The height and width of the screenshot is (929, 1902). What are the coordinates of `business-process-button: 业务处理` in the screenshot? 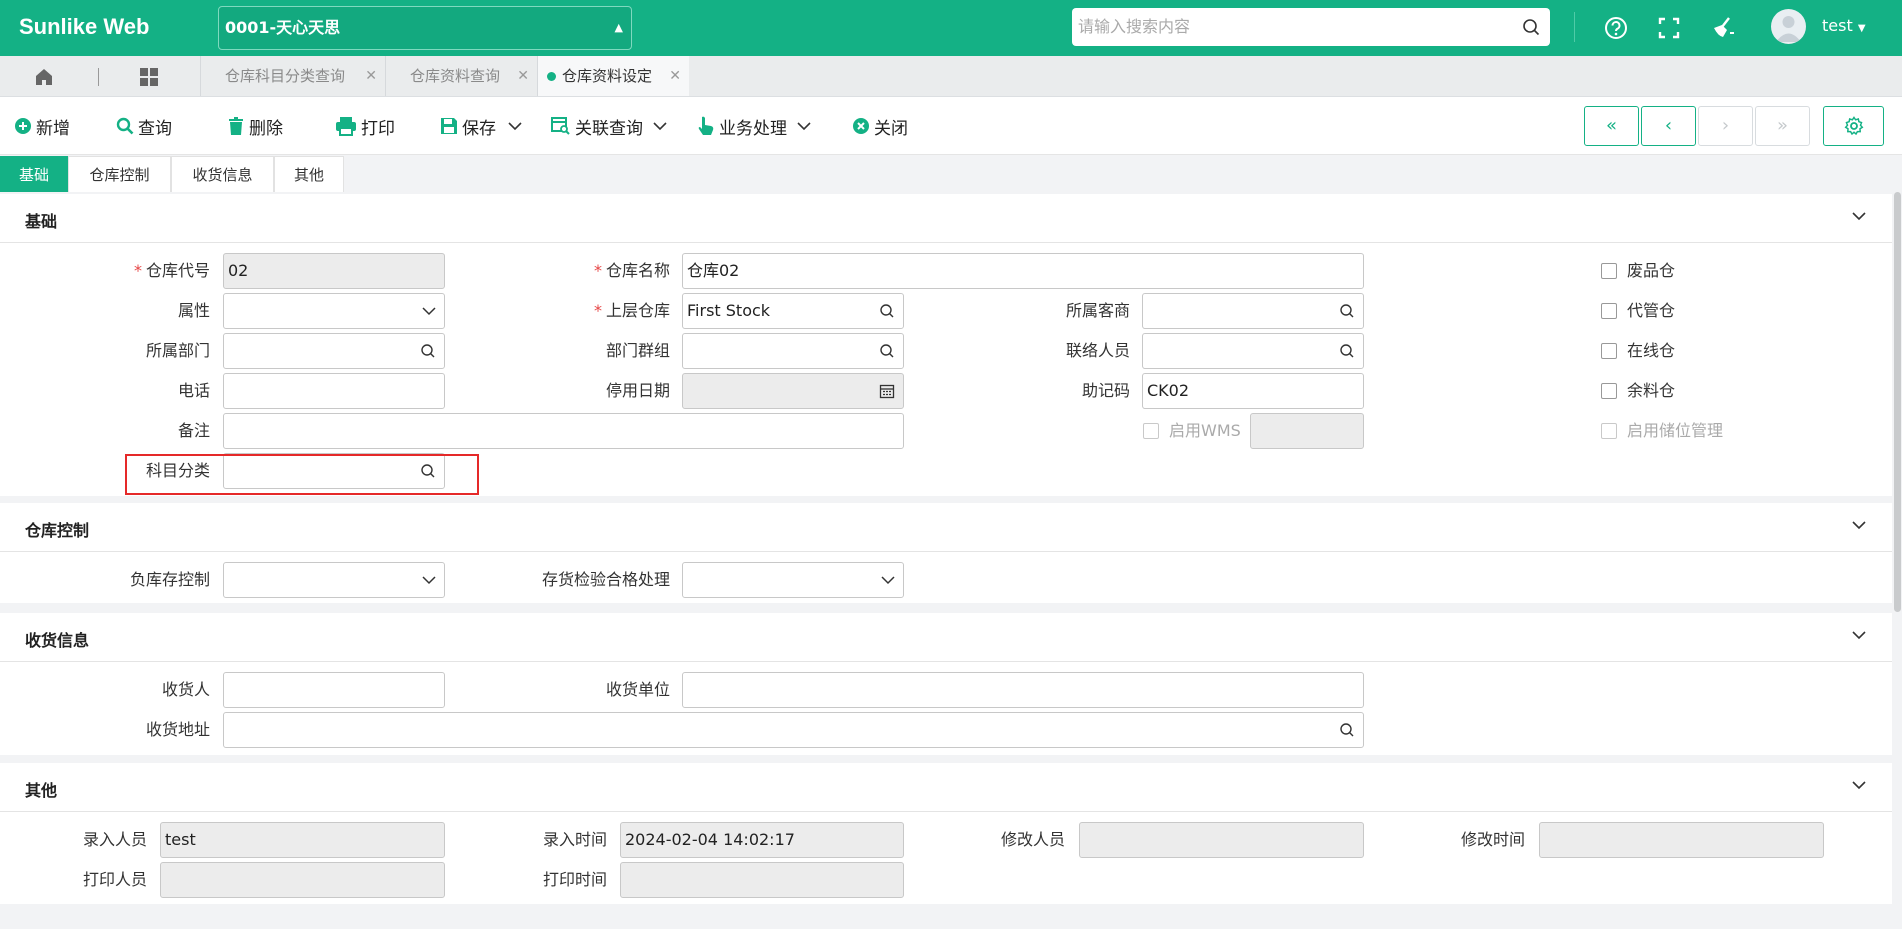 It's located at (754, 126).